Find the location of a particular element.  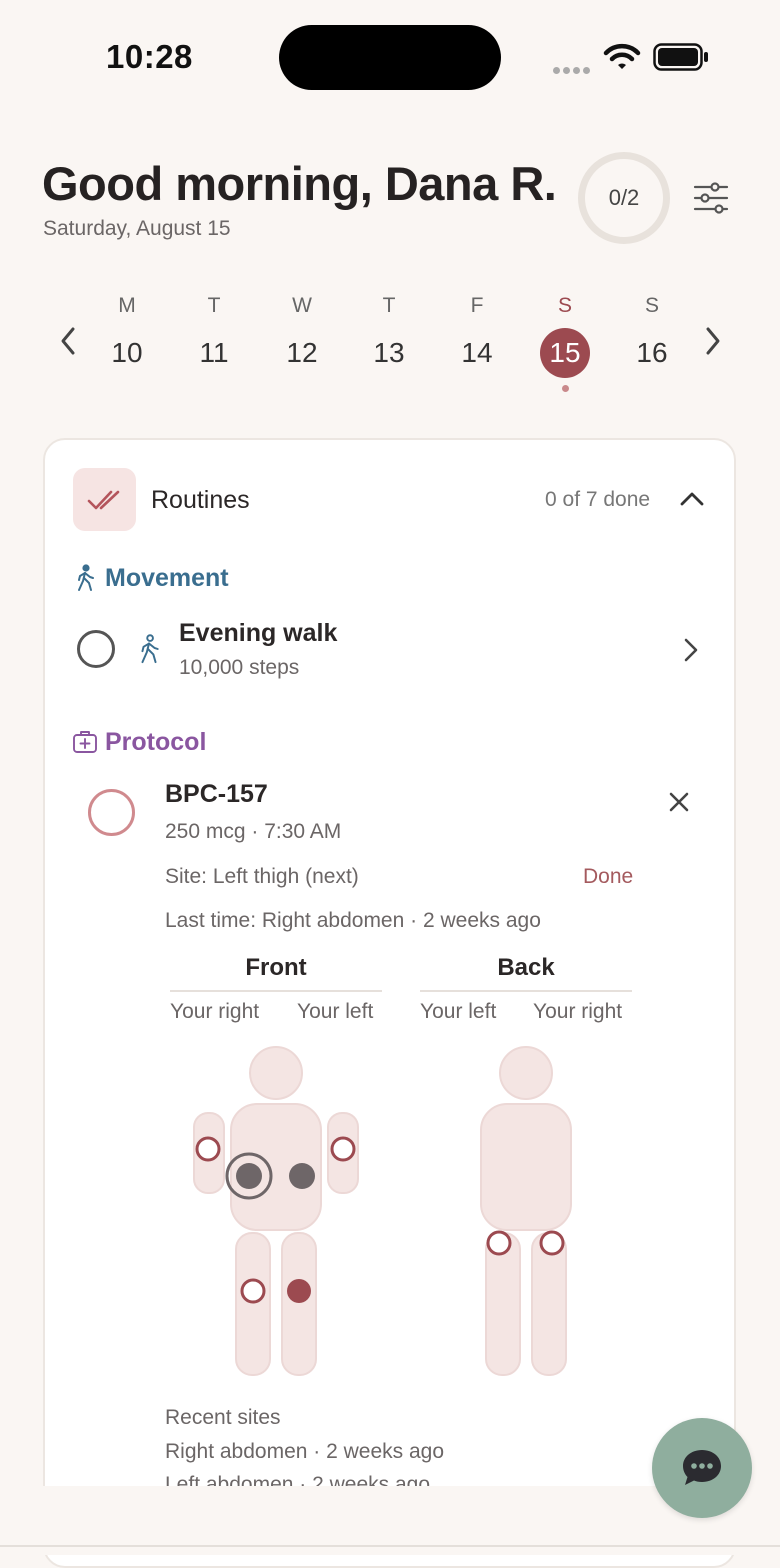

chat-bubble-icon is located at coordinates (702, 1467).